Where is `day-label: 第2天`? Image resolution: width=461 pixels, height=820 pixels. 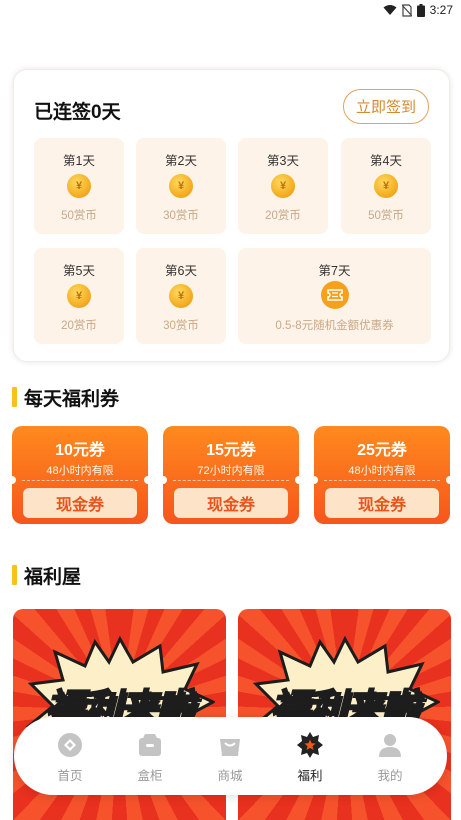 day-label: 第2天 is located at coordinates (181, 161).